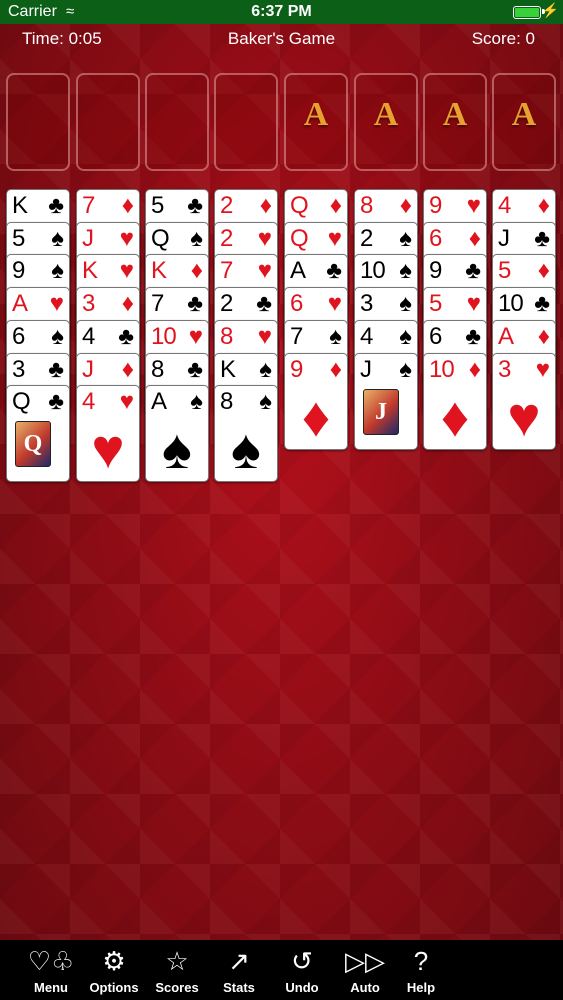 This screenshot has height=1000, width=563. I want to click on card: A ♠ ♠, so click(177, 434).